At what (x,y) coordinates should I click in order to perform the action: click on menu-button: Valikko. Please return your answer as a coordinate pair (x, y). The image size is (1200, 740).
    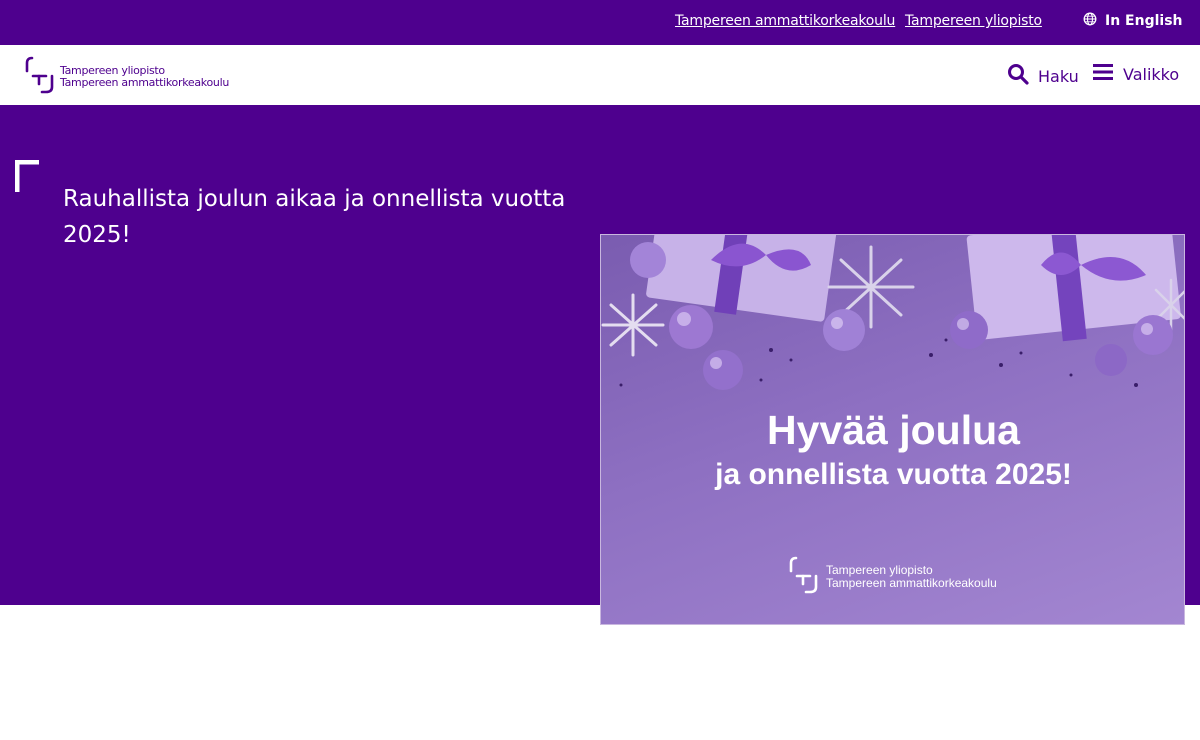
    Looking at the image, I should click on (1136, 74).